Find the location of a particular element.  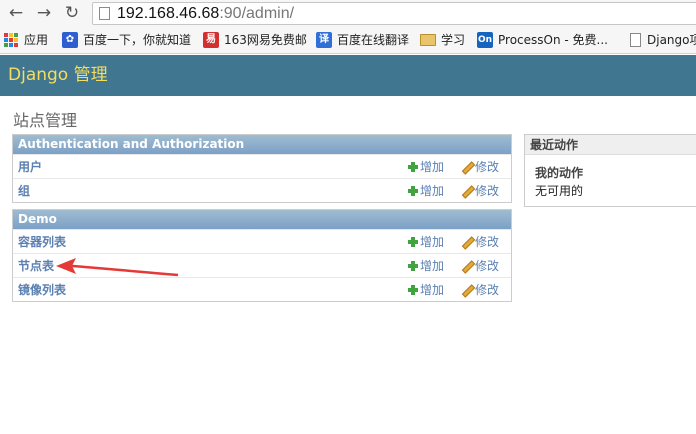

annotation-arrow is located at coordinates (117, 267).